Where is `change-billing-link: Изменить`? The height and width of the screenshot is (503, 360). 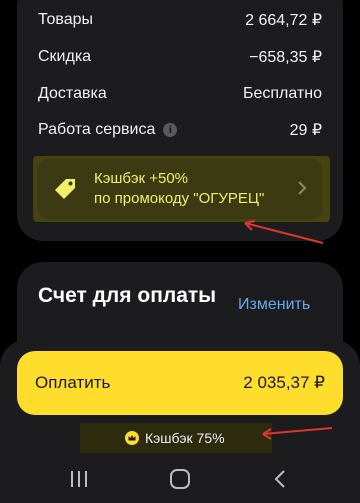
change-billing-link: Изменить is located at coordinates (274, 305).